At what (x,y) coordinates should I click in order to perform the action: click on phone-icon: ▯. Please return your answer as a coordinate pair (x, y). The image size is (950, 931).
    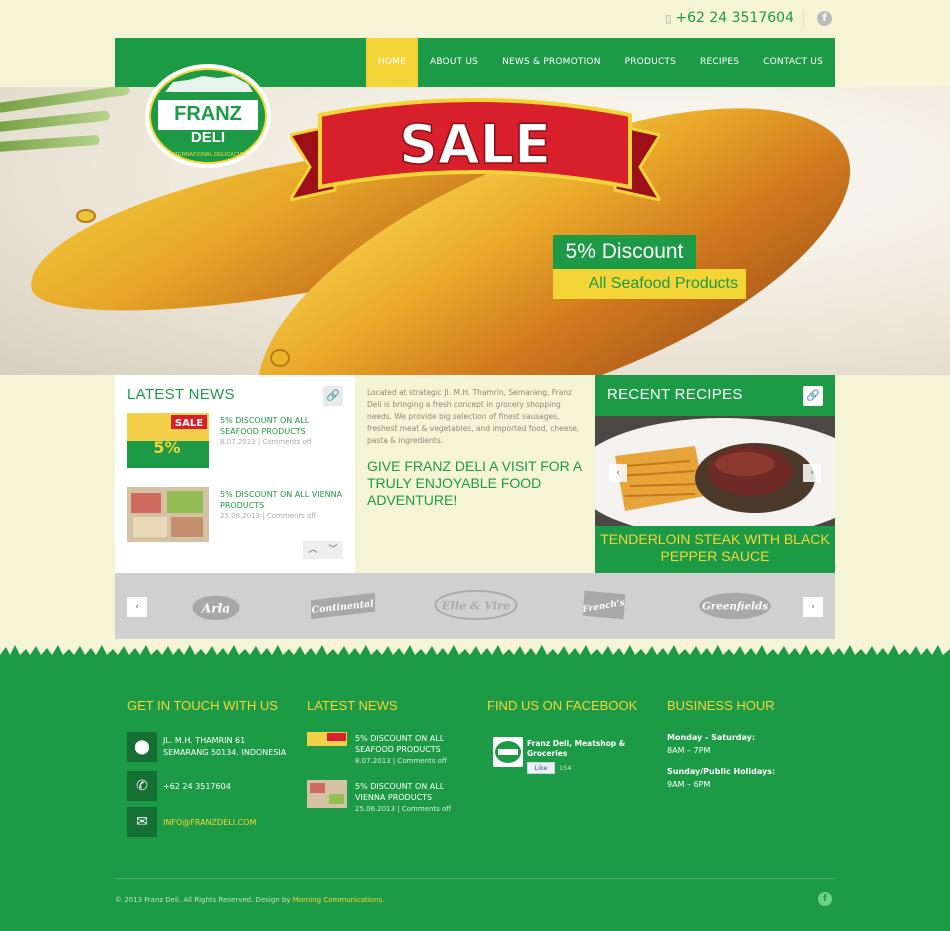
    Looking at the image, I should click on (668, 18).